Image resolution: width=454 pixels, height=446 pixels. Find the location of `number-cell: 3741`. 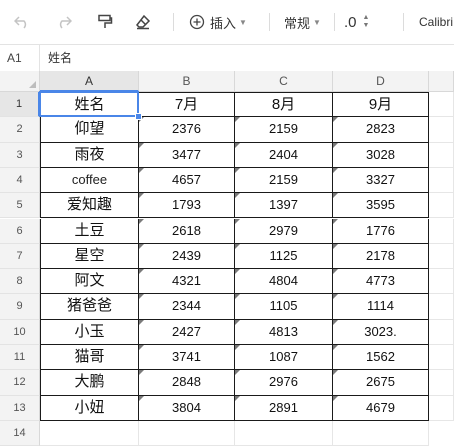

number-cell: 3741 is located at coordinates (187, 358).